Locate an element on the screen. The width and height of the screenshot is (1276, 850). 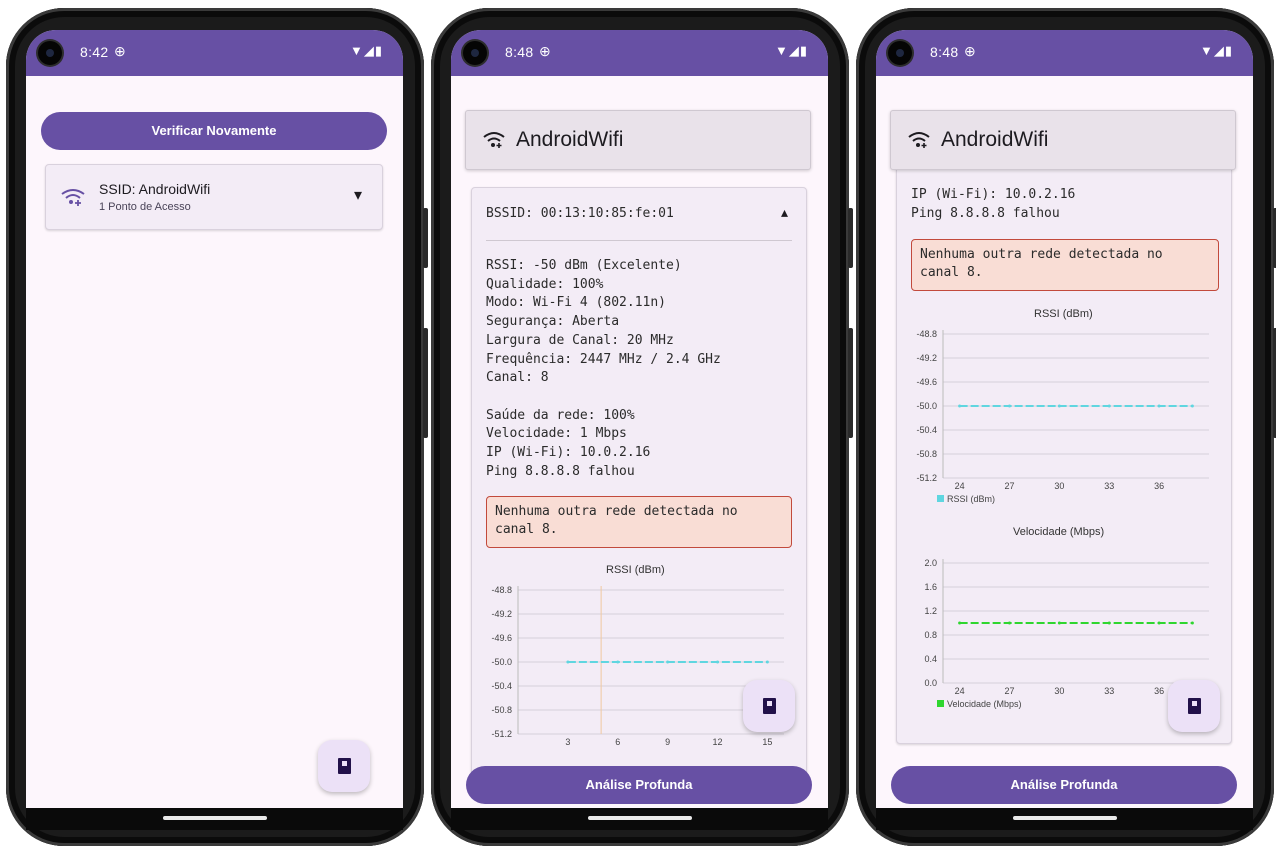
power-button is located at coordinates (425, 238).